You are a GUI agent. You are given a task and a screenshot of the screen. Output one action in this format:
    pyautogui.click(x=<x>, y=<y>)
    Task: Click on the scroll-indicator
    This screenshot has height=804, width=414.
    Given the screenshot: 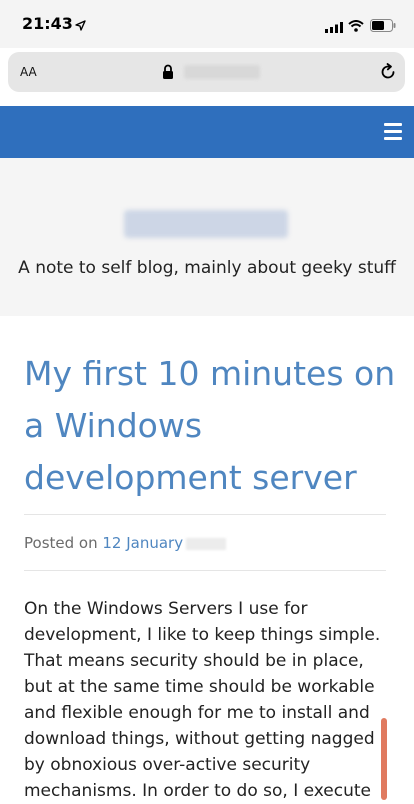 What is the action you would take?
    pyautogui.click(x=384, y=759)
    